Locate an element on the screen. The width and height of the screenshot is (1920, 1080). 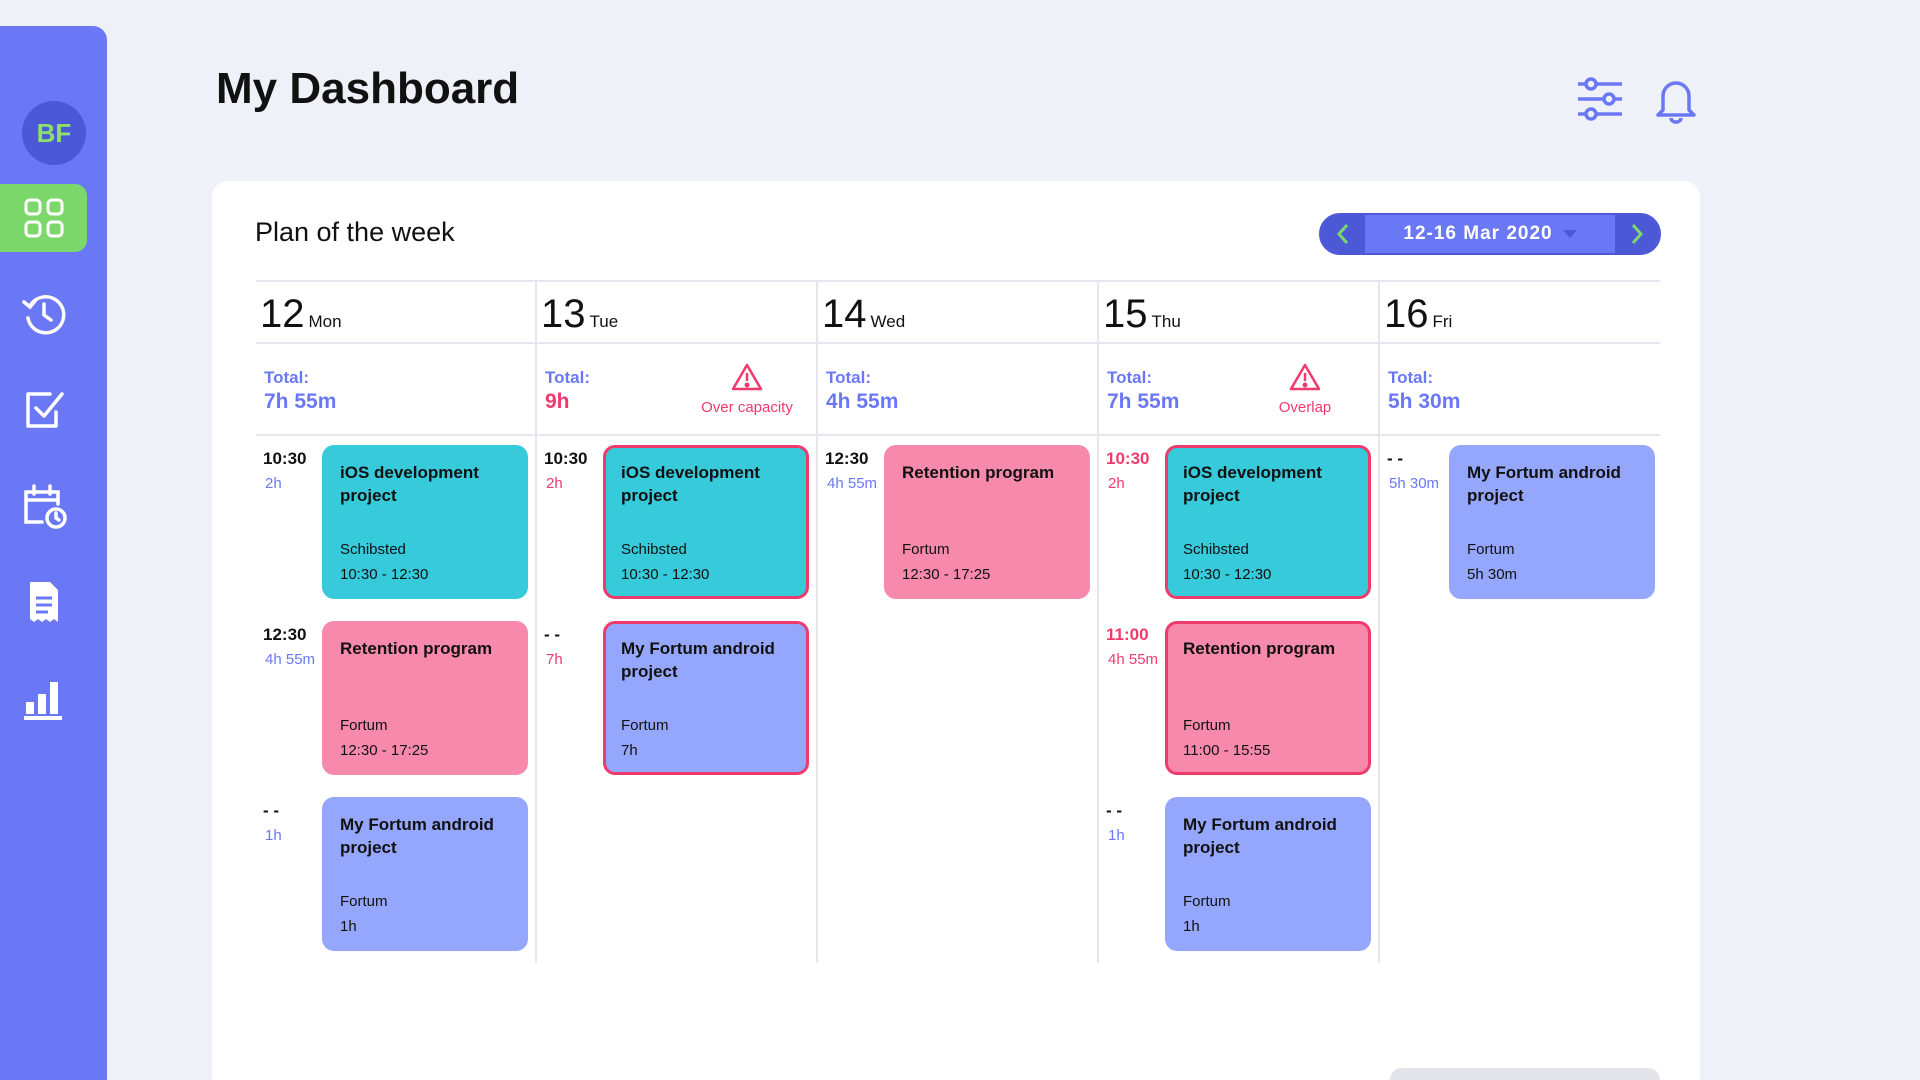
warning-text: Over capacity is located at coordinates (747, 407).